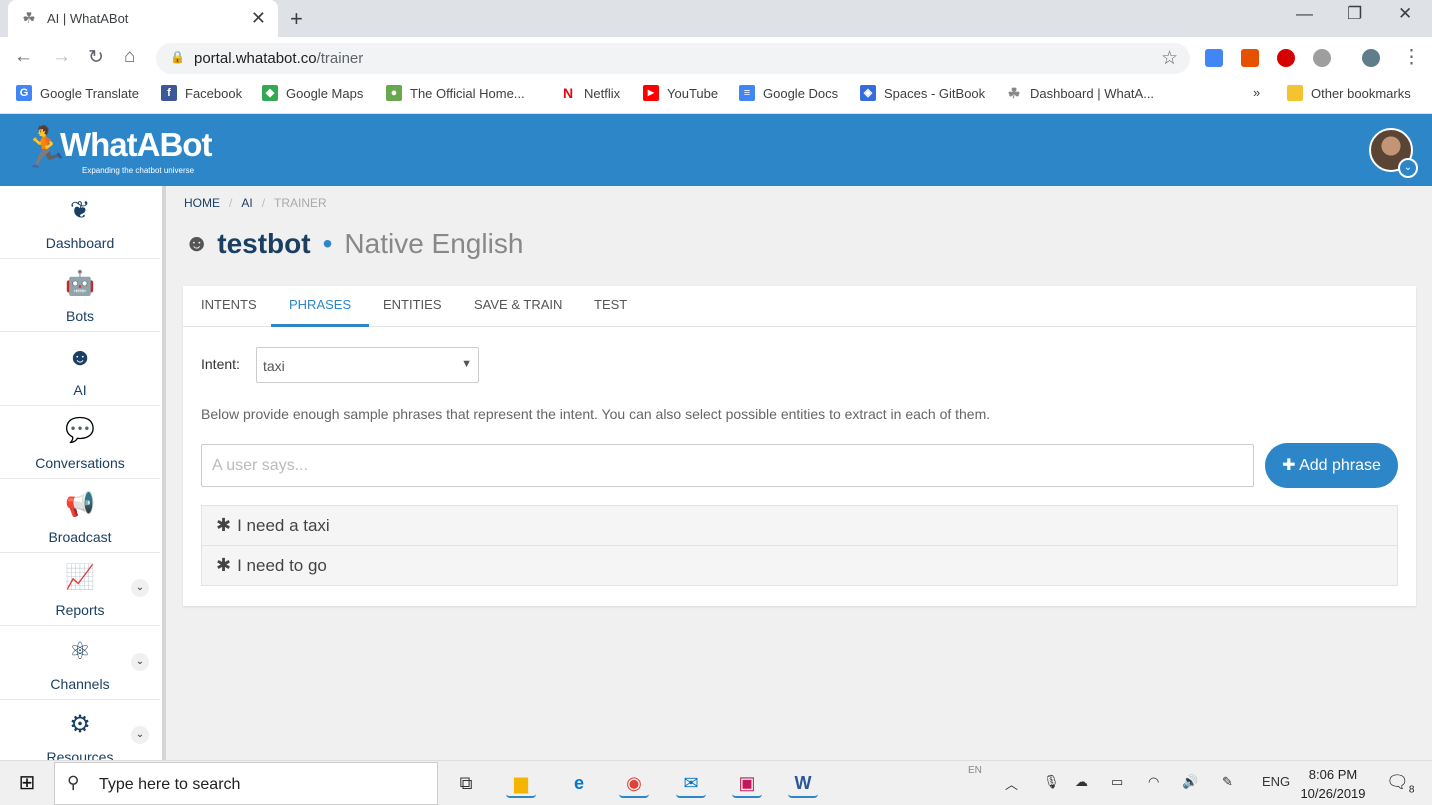  I want to click on brand-name: WhatABot, so click(136, 144).